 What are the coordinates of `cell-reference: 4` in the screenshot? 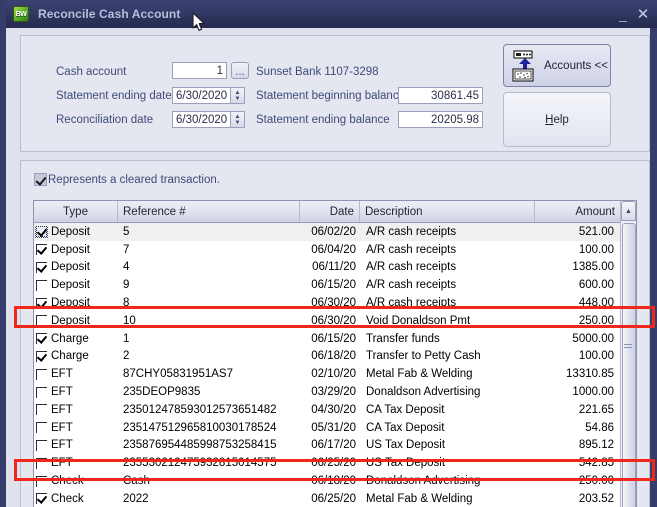 It's located at (126, 267).